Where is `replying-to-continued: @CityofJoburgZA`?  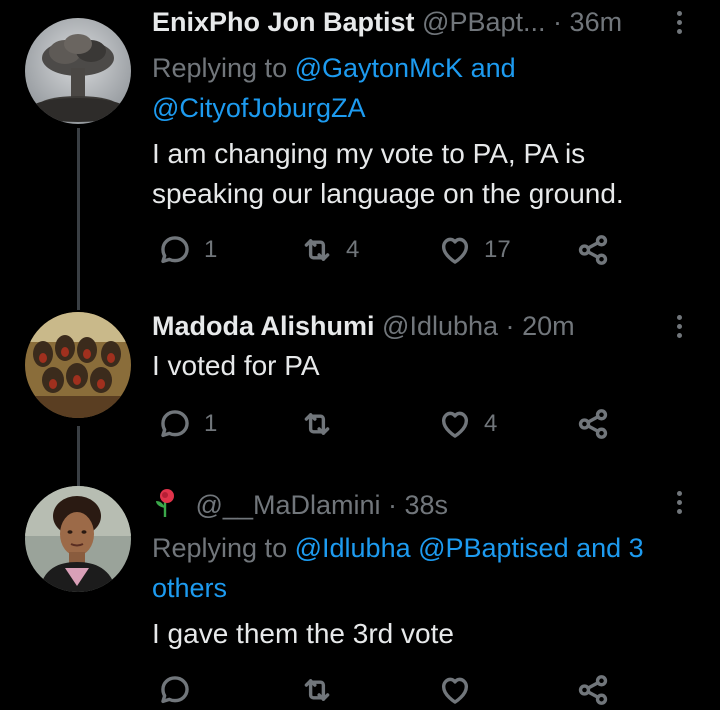 replying-to-continued: @CityofJoburgZA is located at coordinates (421, 108).